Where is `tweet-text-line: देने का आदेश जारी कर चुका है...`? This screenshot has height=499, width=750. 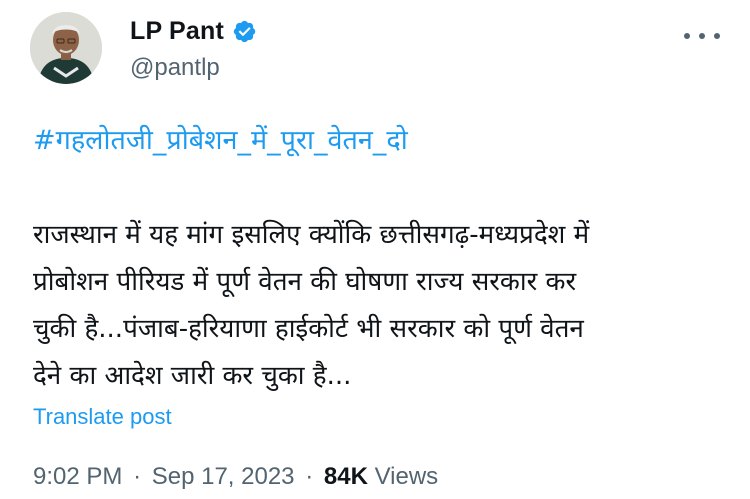 tweet-text-line: देने का आदेश जारी कर चुका है... is located at coordinates (192, 376).